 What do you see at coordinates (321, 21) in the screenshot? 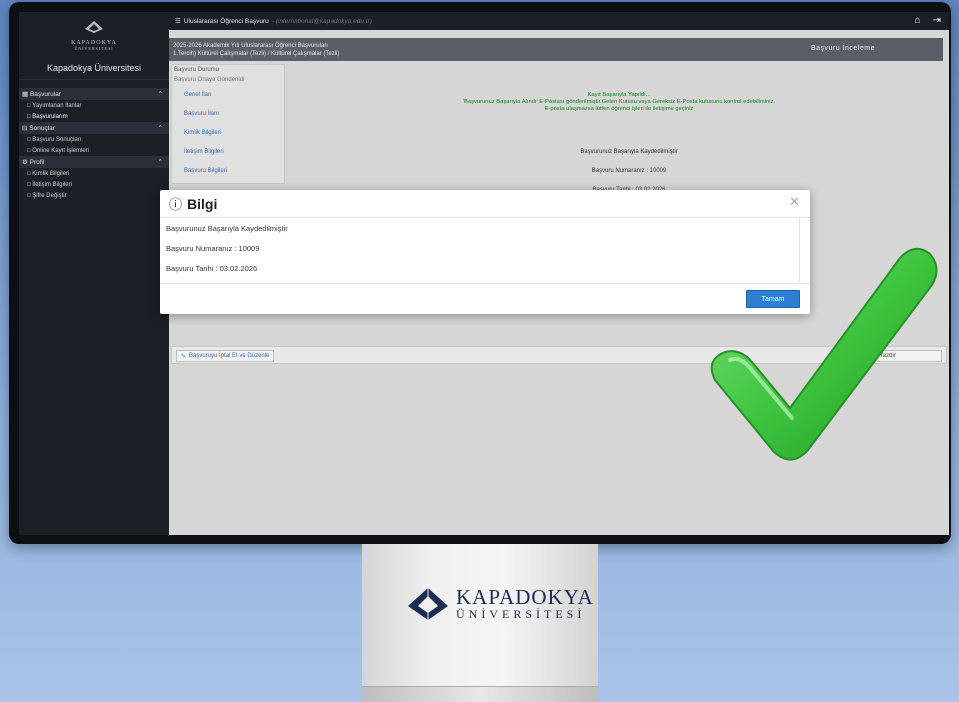
I see `contact-email: - (international@kapadokya.edu.tr)` at bounding box center [321, 21].